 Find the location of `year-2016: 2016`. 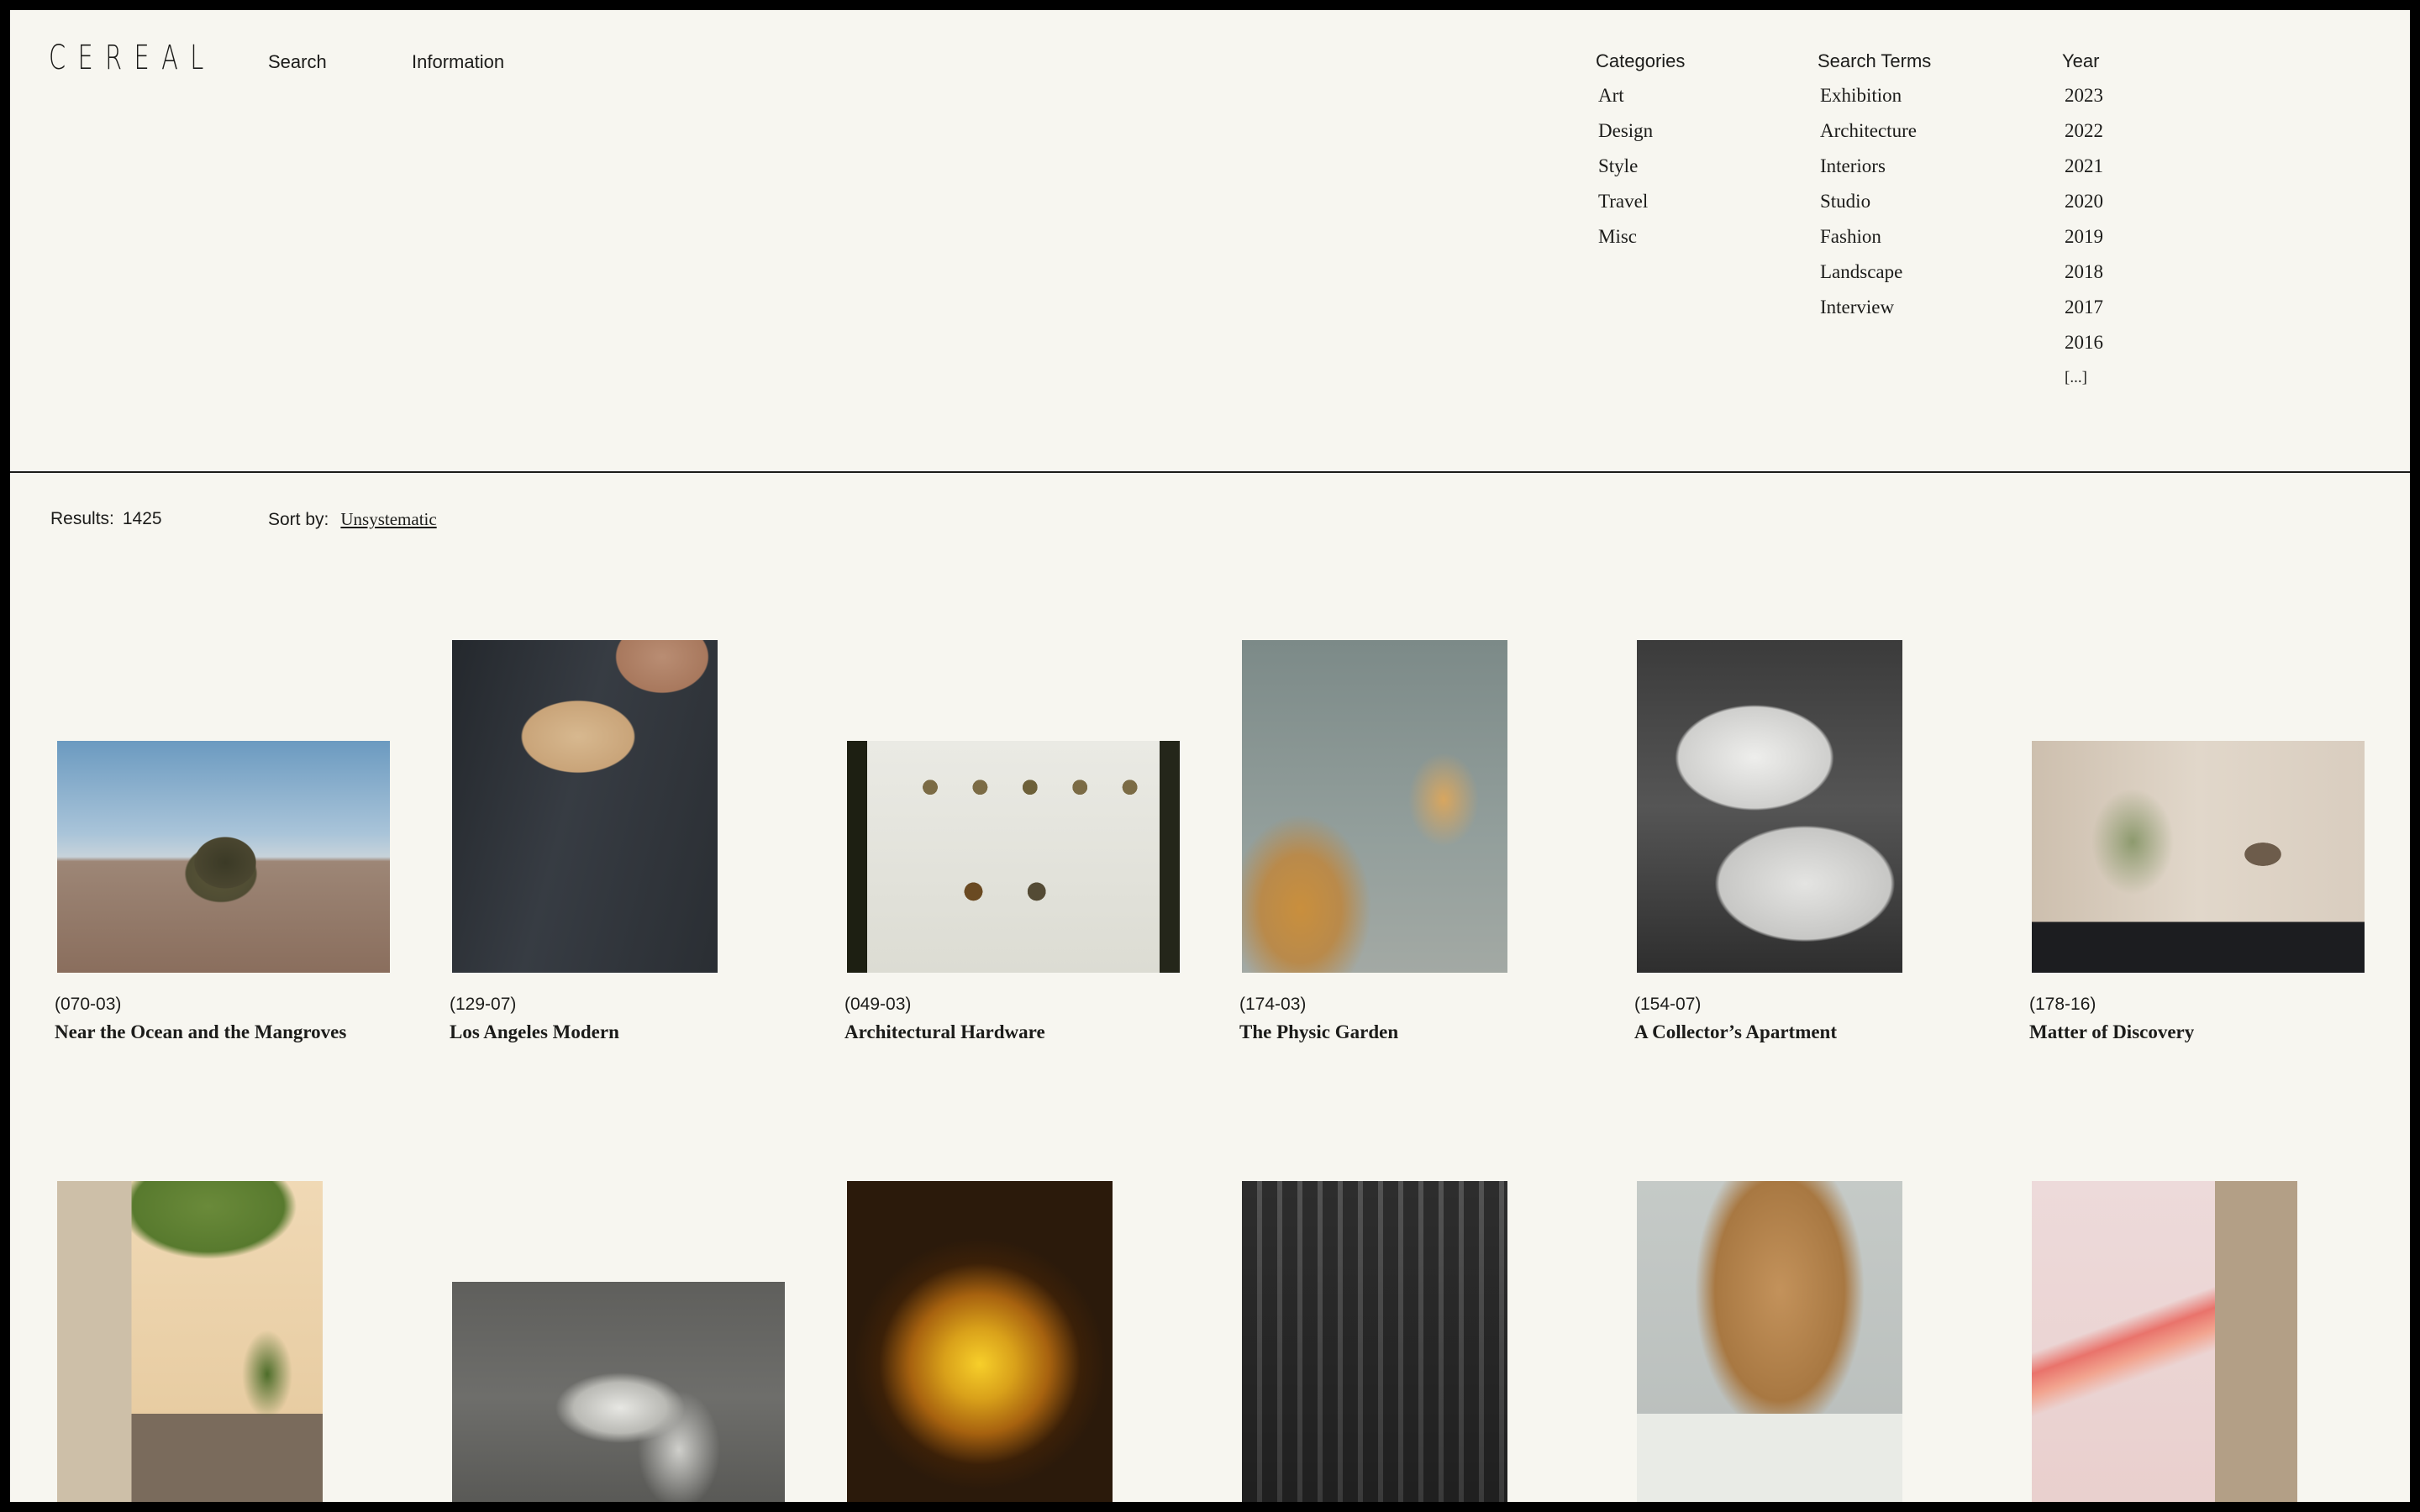

year-2016: 2016 is located at coordinates (2083, 342).